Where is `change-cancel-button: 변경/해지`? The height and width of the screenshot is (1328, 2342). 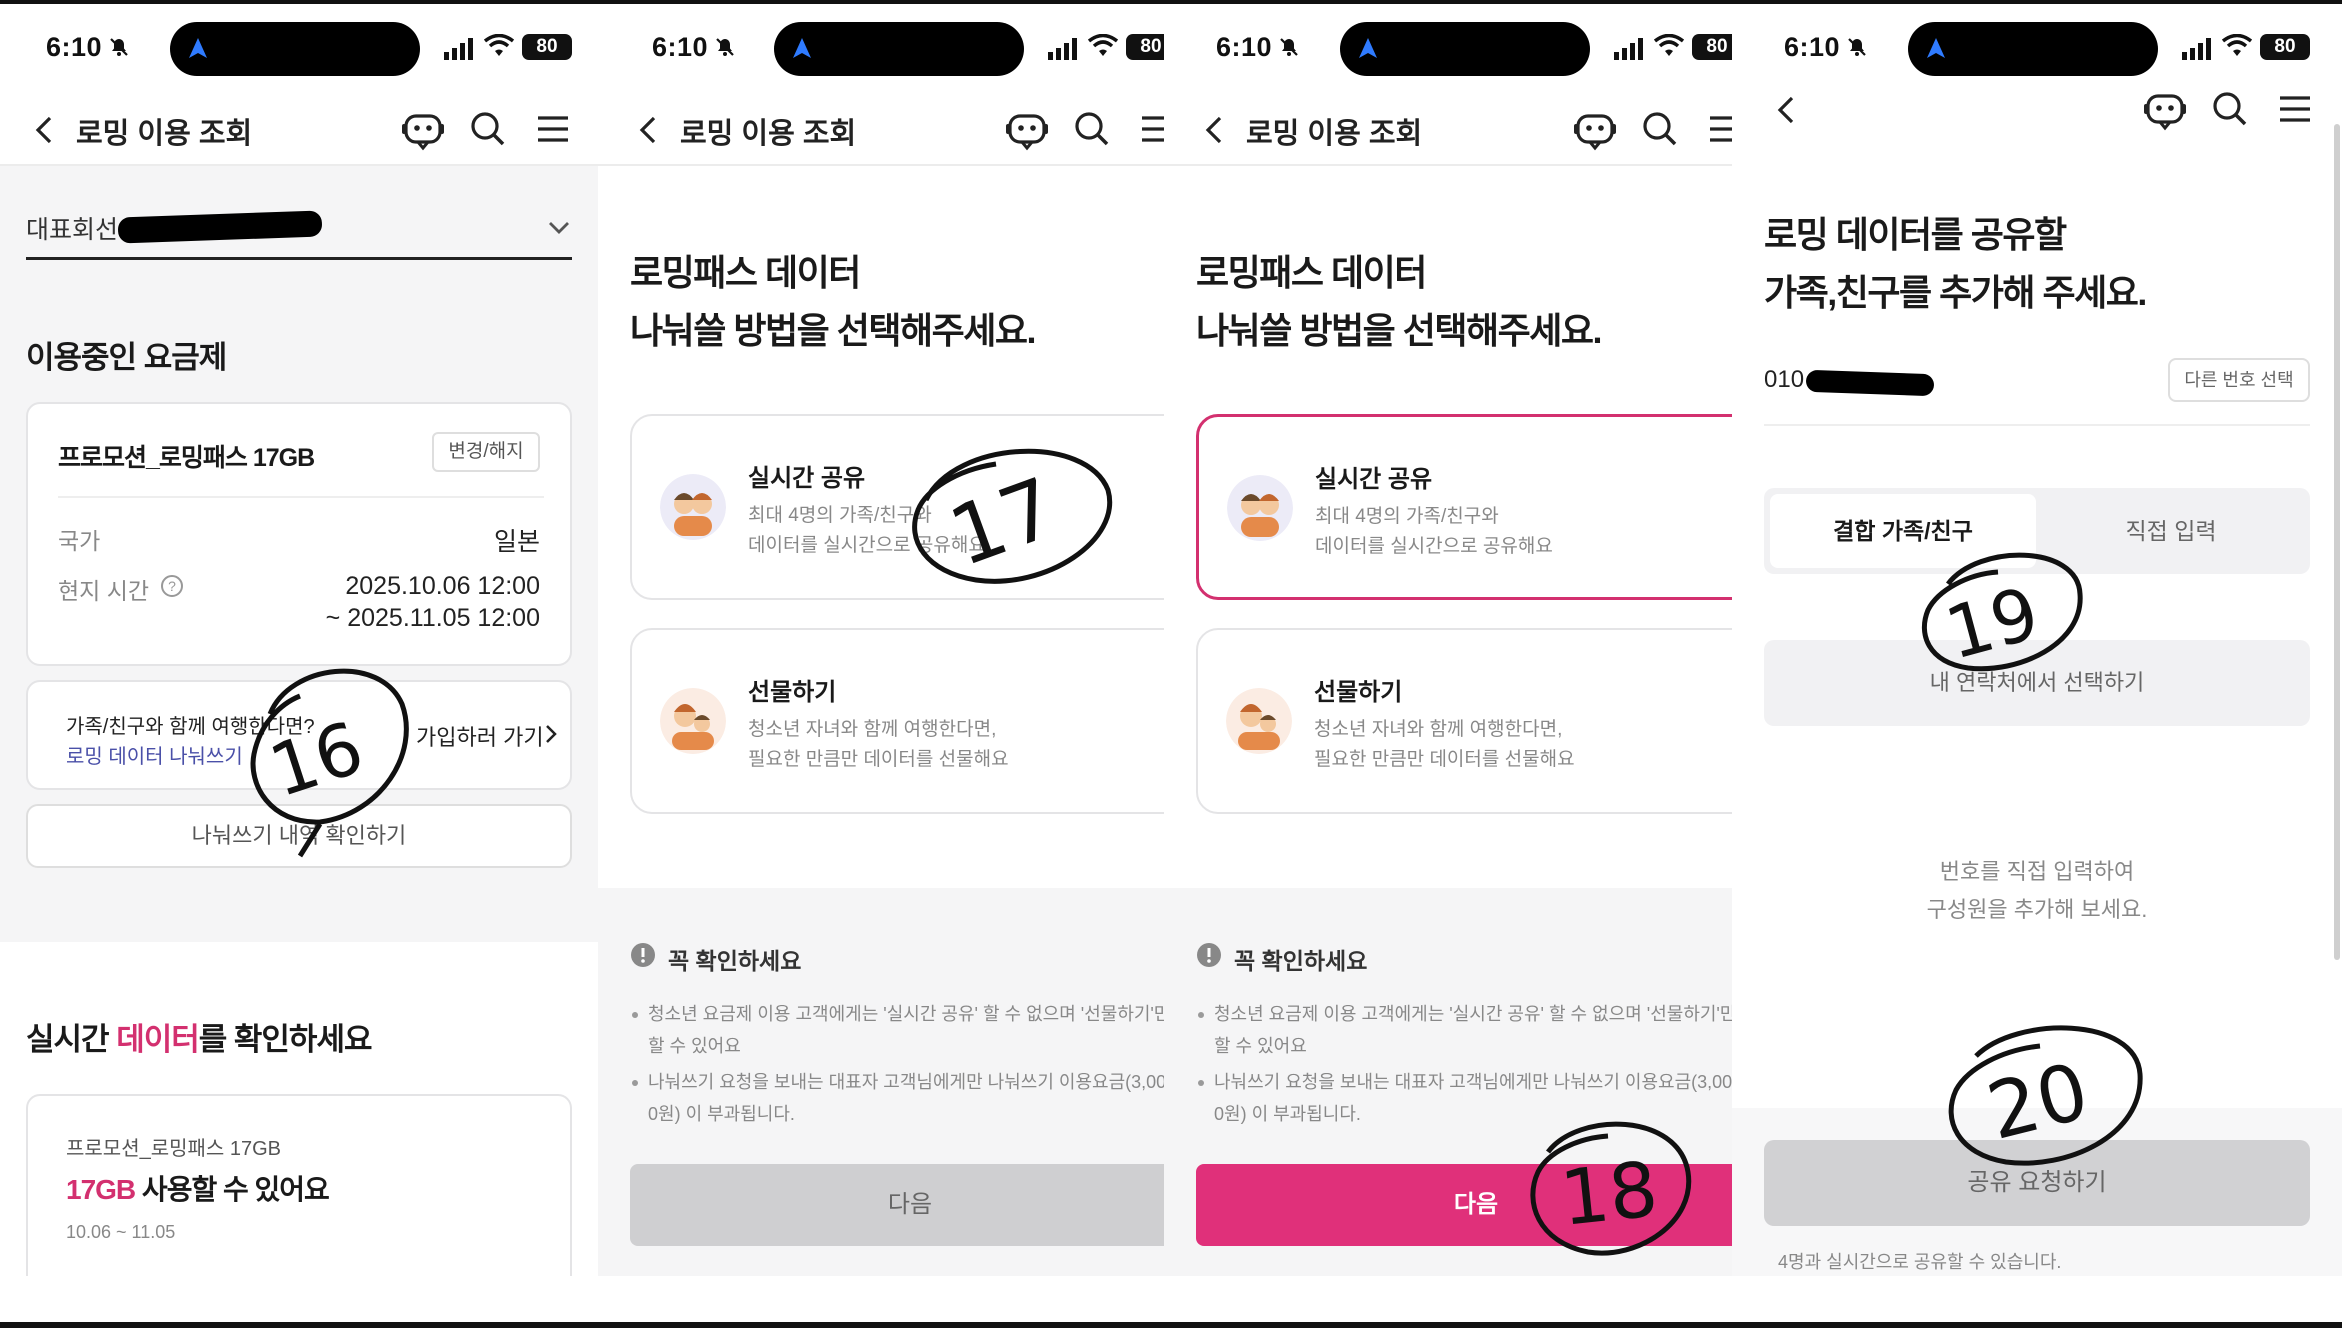
change-cancel-button: 변경/해지 is located at coordinates (486, 452).